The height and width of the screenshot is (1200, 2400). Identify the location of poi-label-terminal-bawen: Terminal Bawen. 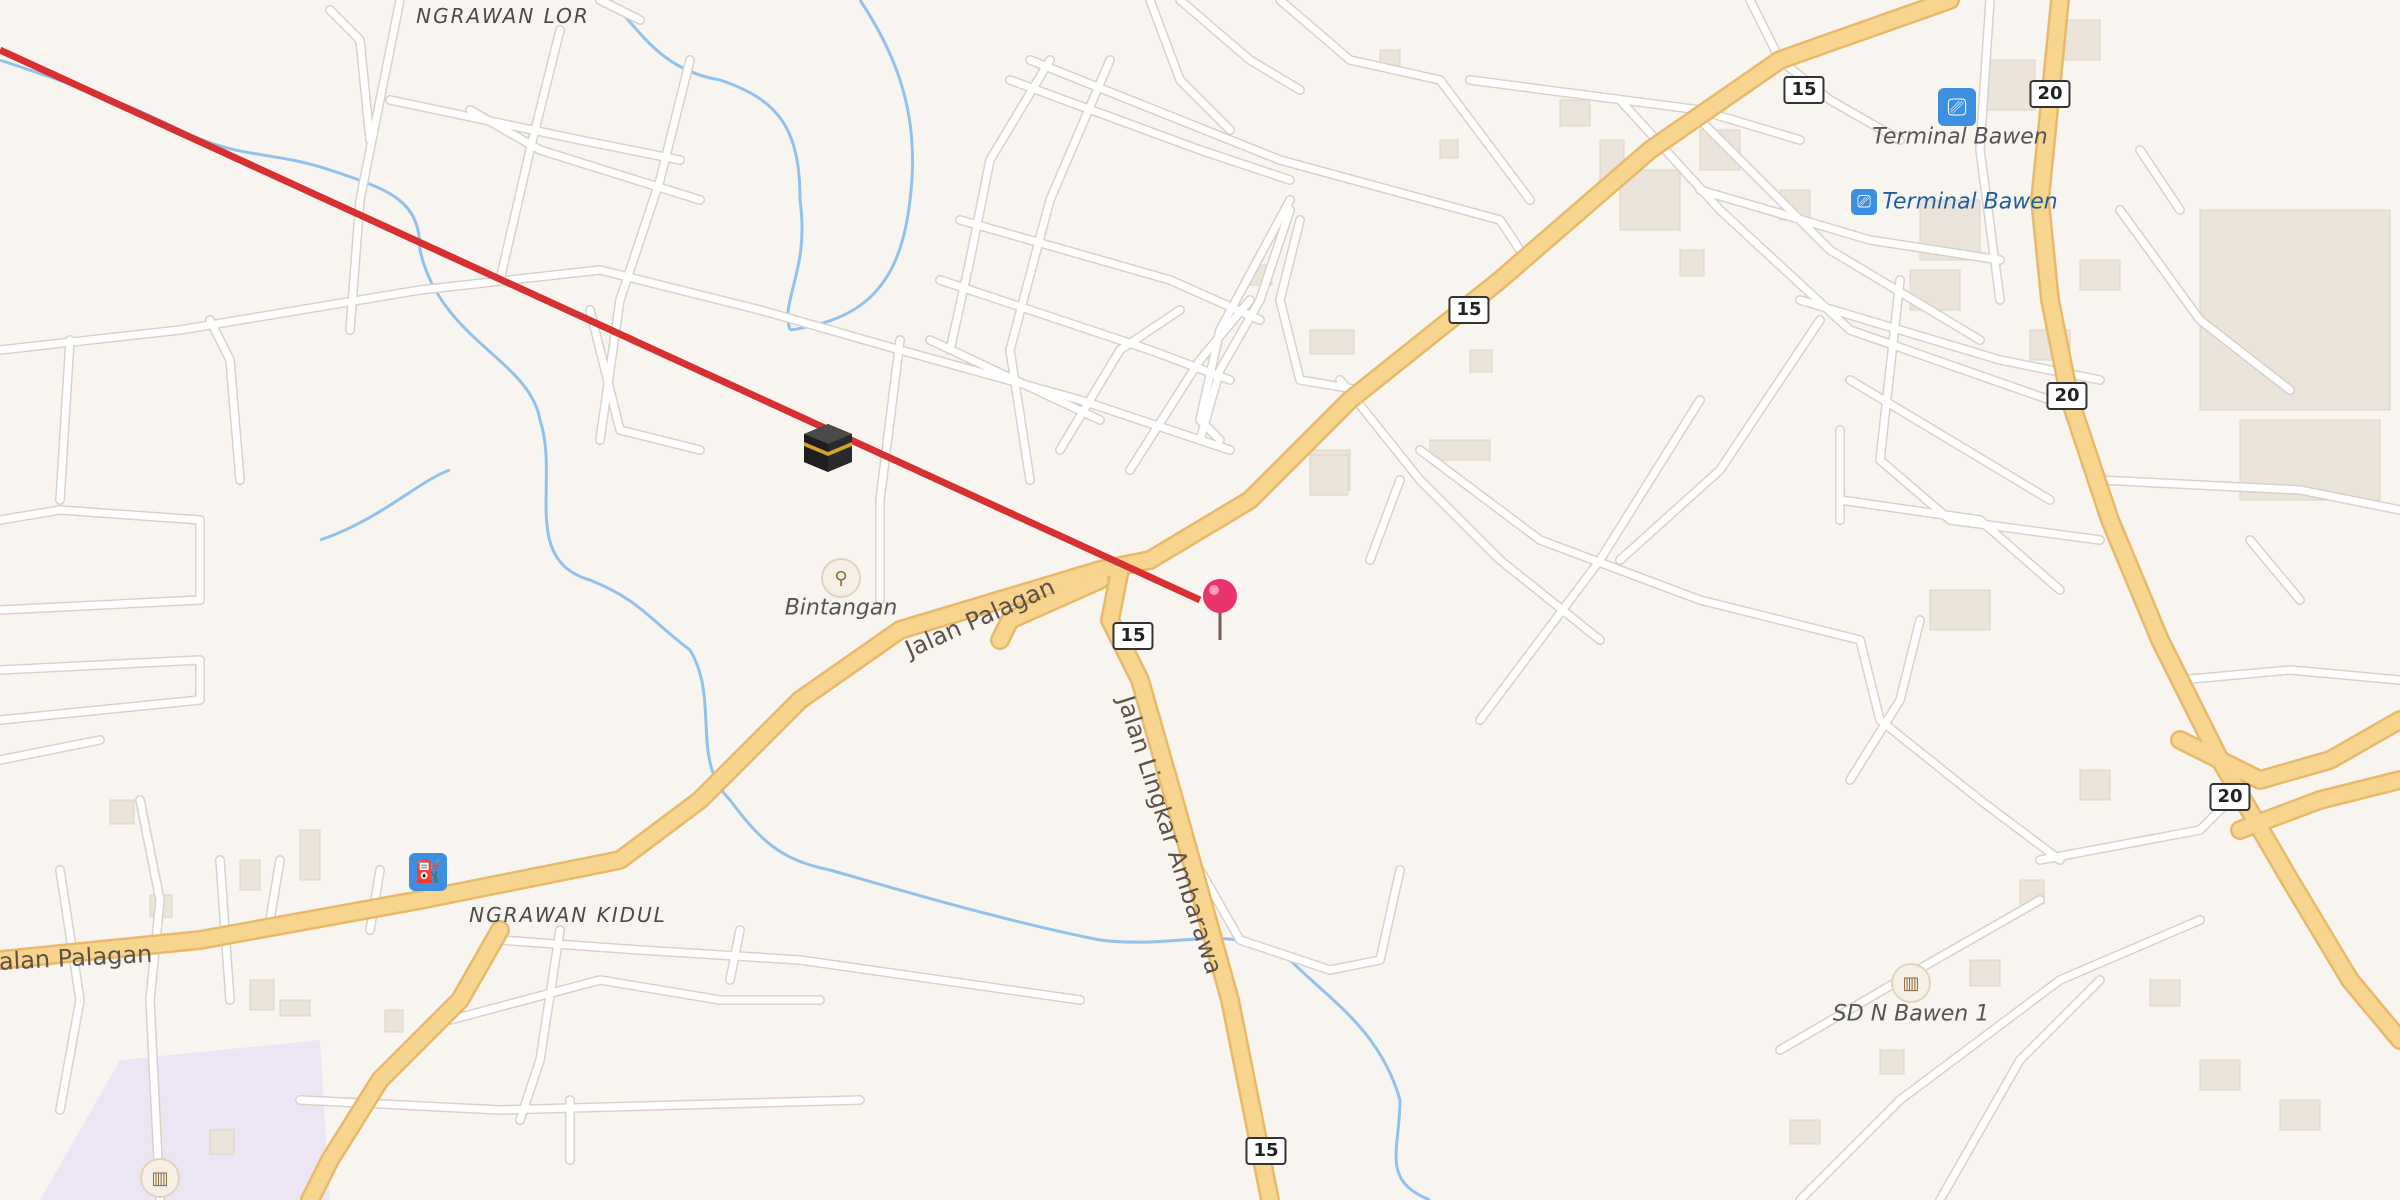
(1959, 137).